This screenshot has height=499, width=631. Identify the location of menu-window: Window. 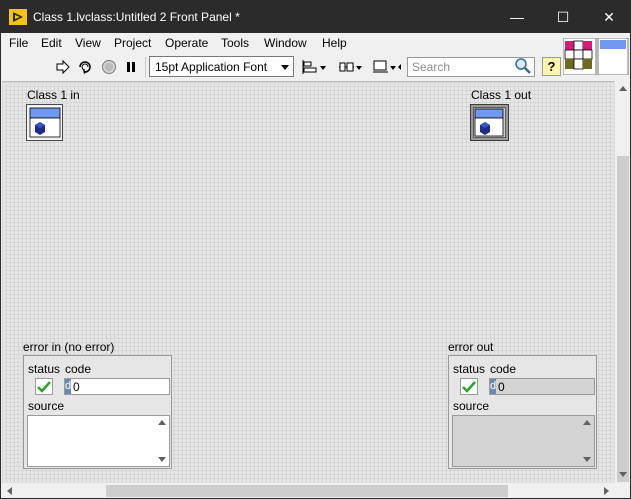
(285, 43).